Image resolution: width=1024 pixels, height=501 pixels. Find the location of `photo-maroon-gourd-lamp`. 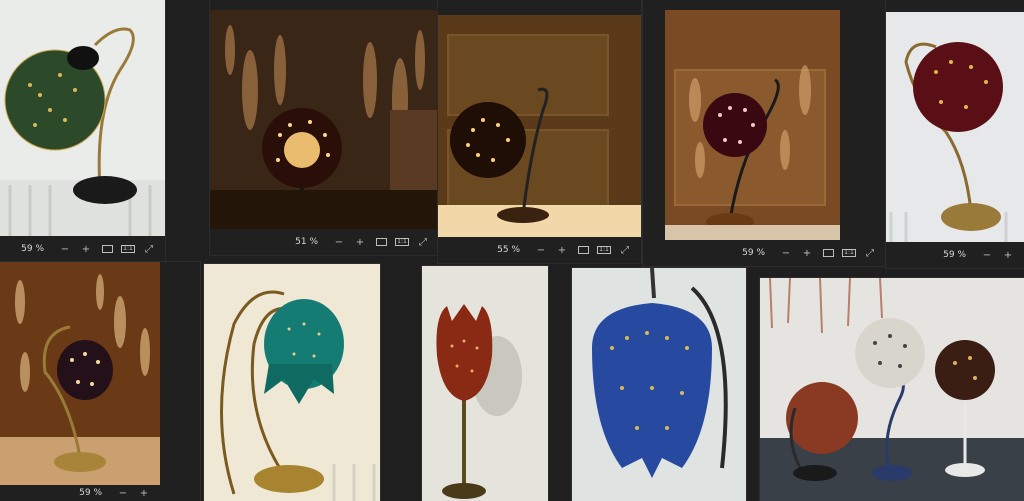

photo-maroon-gourd-lamp is located at coordinates (955, 127).